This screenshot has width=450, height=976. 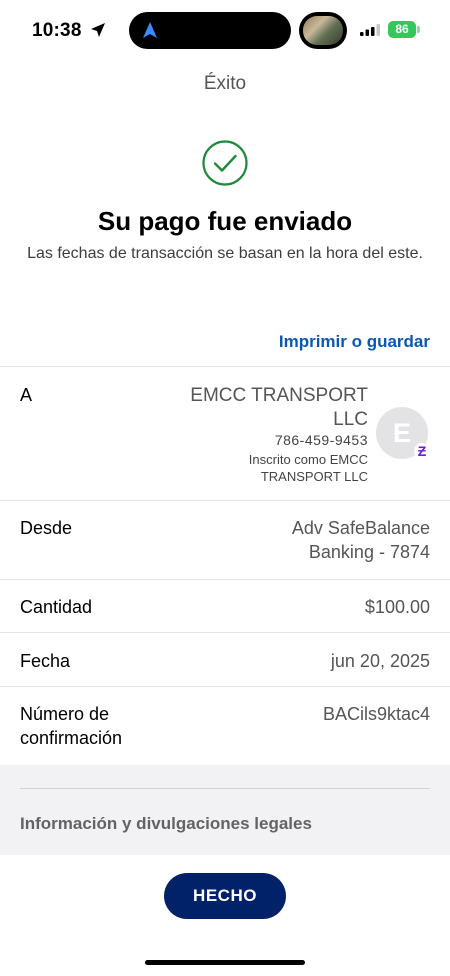 I want to click on print-or-save-link: Imprimir o guardar, so click(x=354, y=342).